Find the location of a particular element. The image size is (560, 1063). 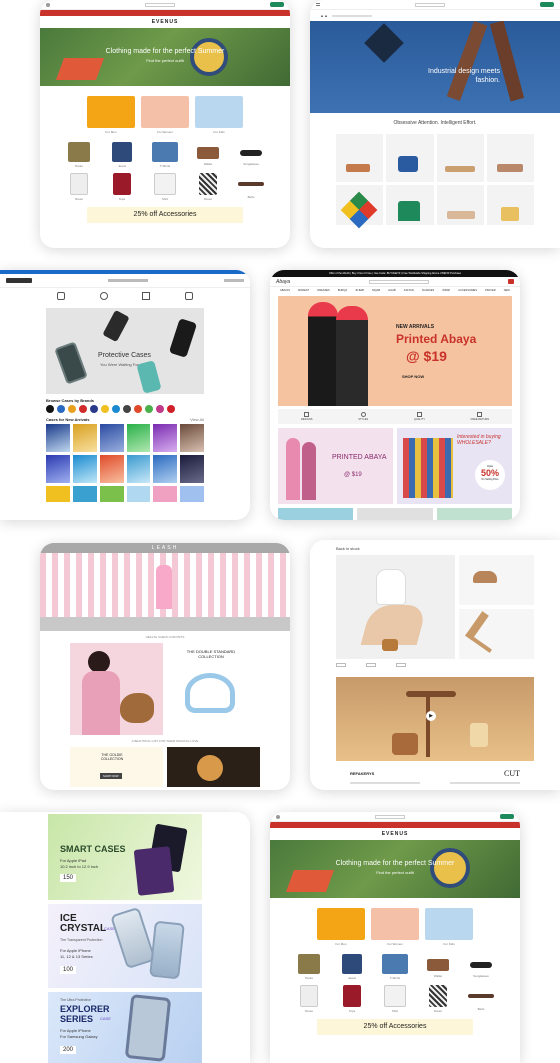

nav-item: MODEST is located at coordinates (303, 290).